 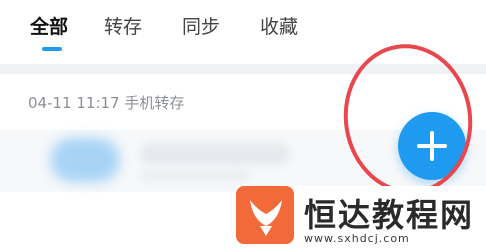 I want to click on tab-favorites: 收藏, so click(x=279, y=25).